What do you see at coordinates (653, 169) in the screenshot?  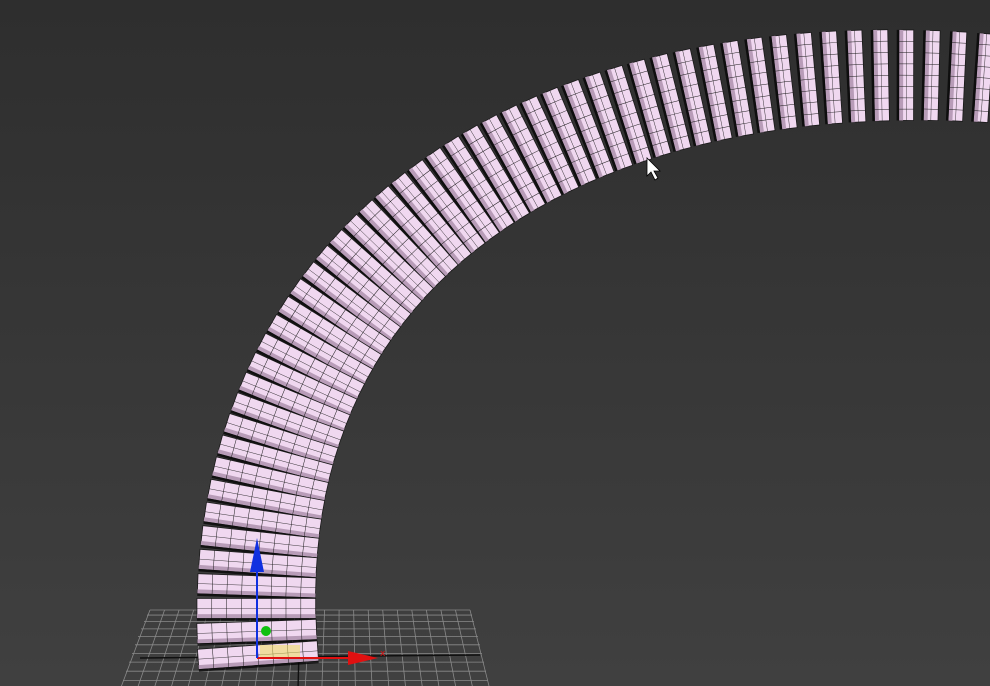 I see `arrow-cursor-icon` at bounding box center [653, 169].